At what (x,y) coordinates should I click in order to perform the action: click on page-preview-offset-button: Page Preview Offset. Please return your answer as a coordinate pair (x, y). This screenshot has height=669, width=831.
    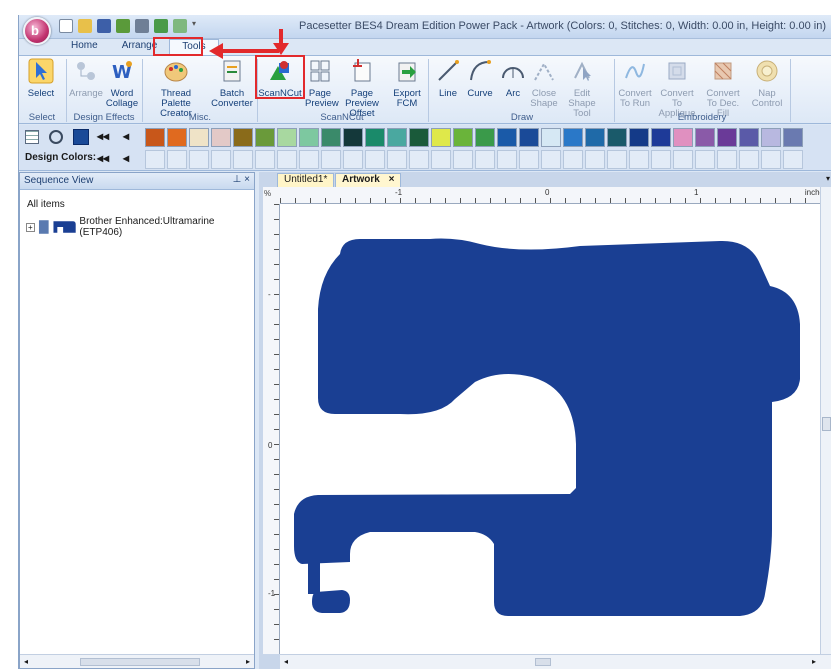
    Looking at the image, I should click on (362, 88).